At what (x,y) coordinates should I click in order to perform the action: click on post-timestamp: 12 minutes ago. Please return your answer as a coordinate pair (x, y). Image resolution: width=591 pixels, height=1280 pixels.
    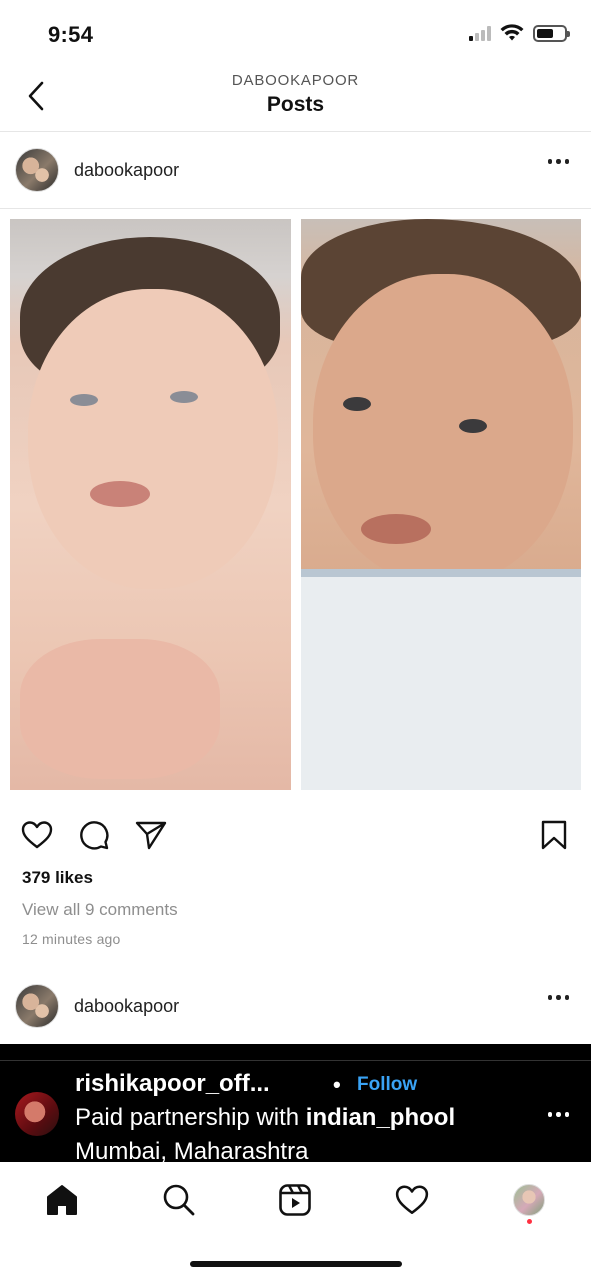
    Looking at the image, I should click on (71, 939).